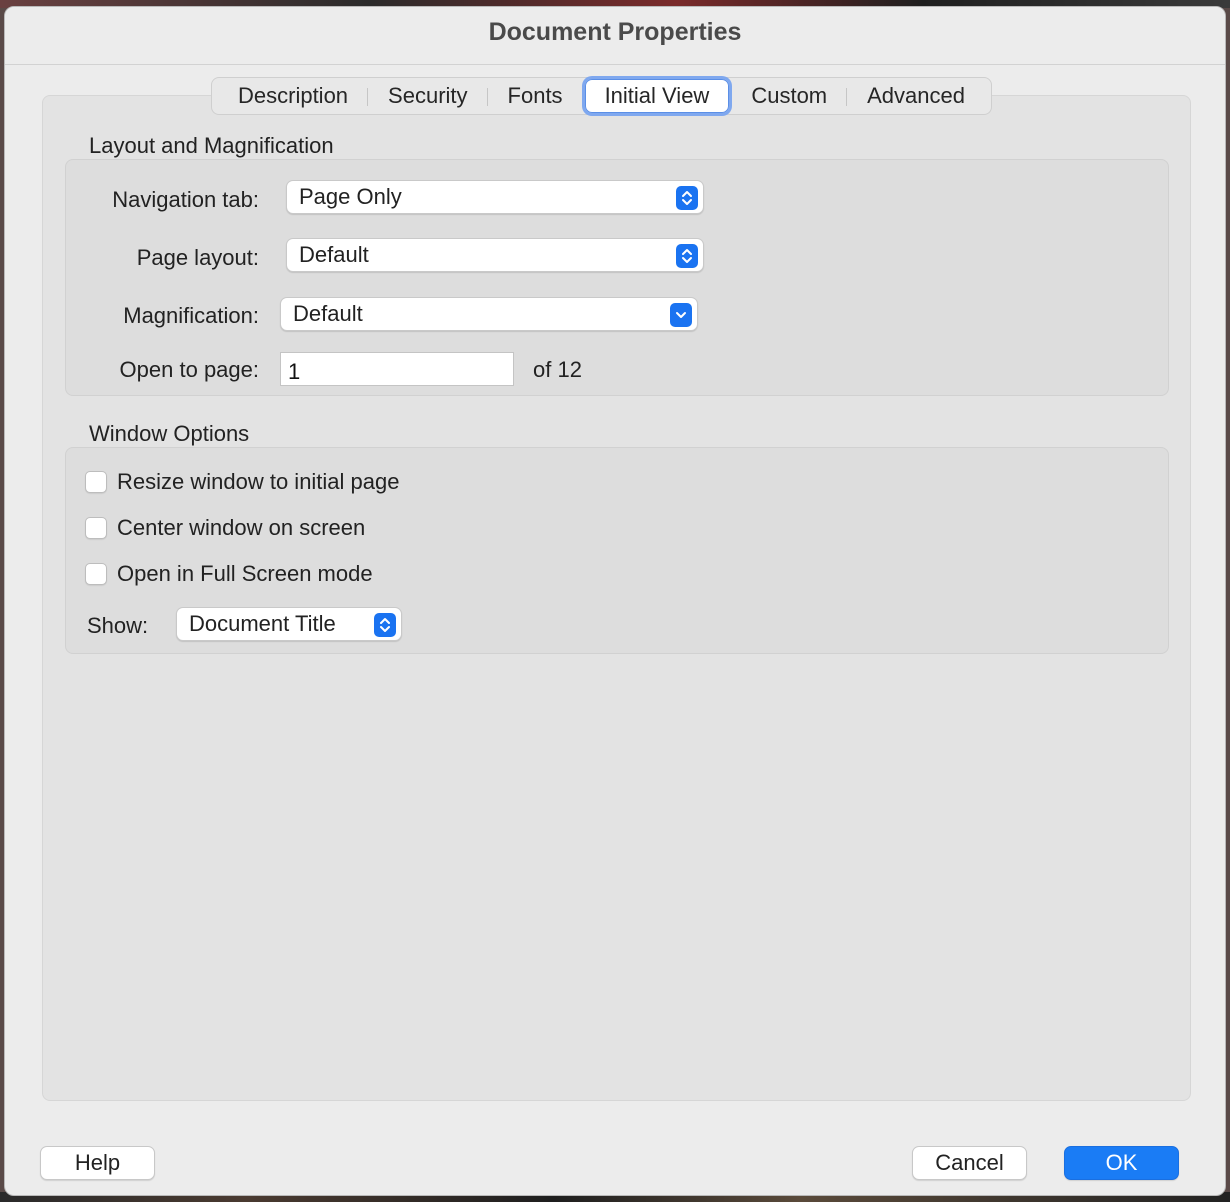 This screenshot has width=1230, height=1202. Describe the element at coordinates (1121, 1163) in the screenshot. I see `ok-button: OK` at that location.